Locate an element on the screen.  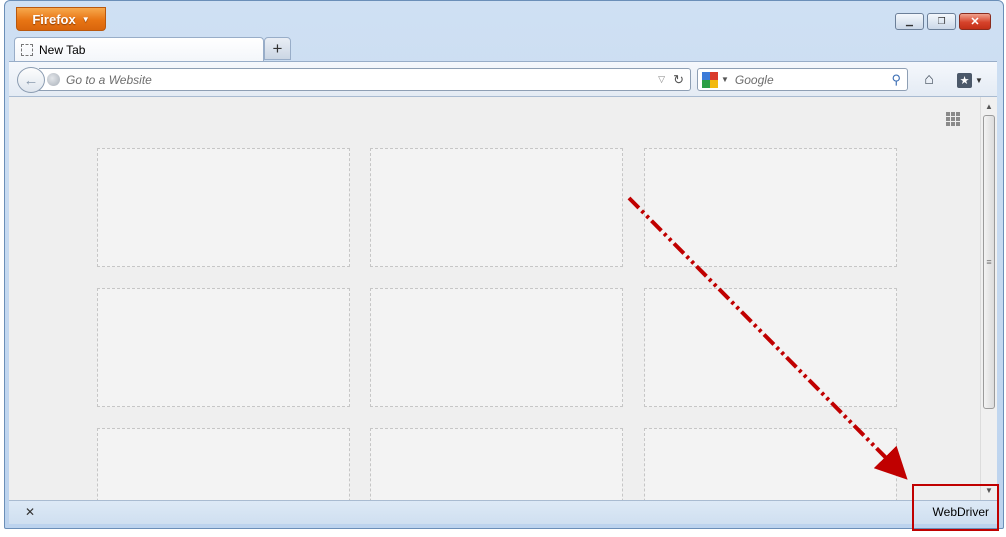
annotation-arrow is located at coordinates (767, 338).